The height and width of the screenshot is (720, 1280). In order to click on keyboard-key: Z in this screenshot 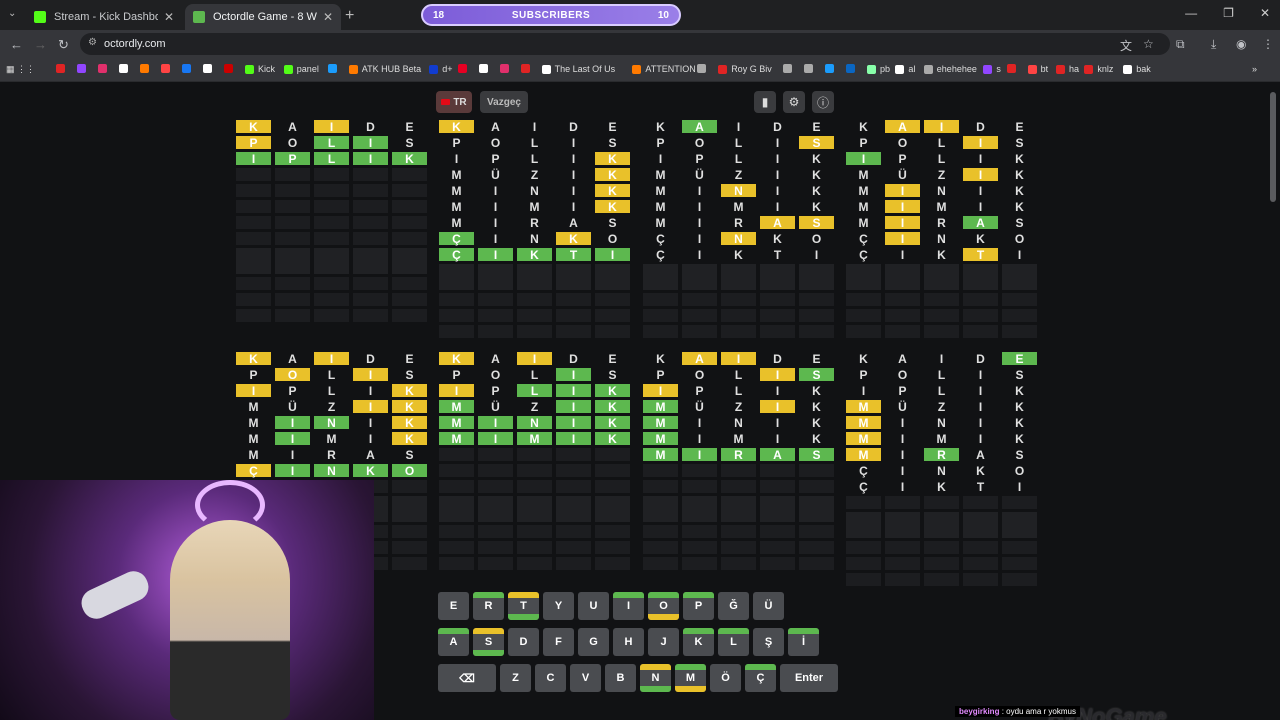, I will do `click(515, 678)`.